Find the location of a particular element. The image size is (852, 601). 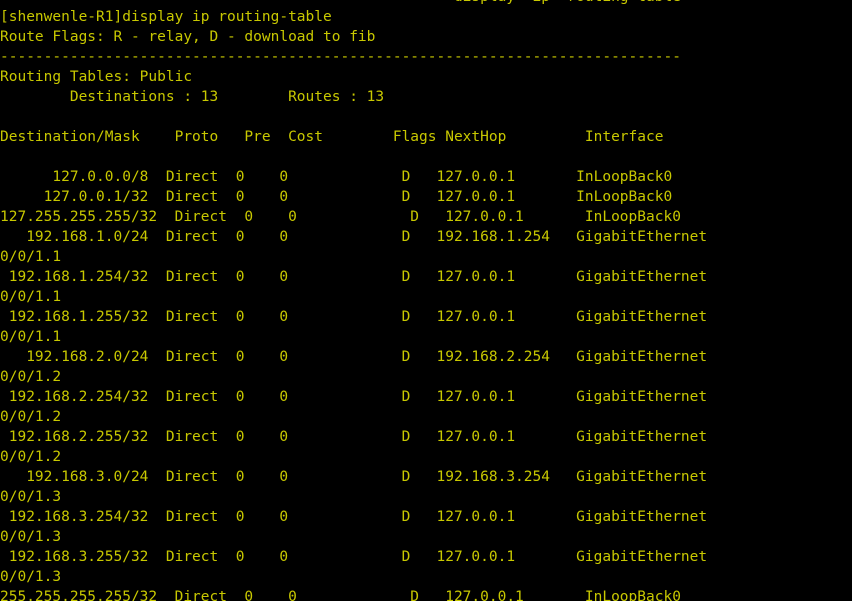

terminal-line-routing-tables: Routing Tables: Public is located at coordinates (96, 77).